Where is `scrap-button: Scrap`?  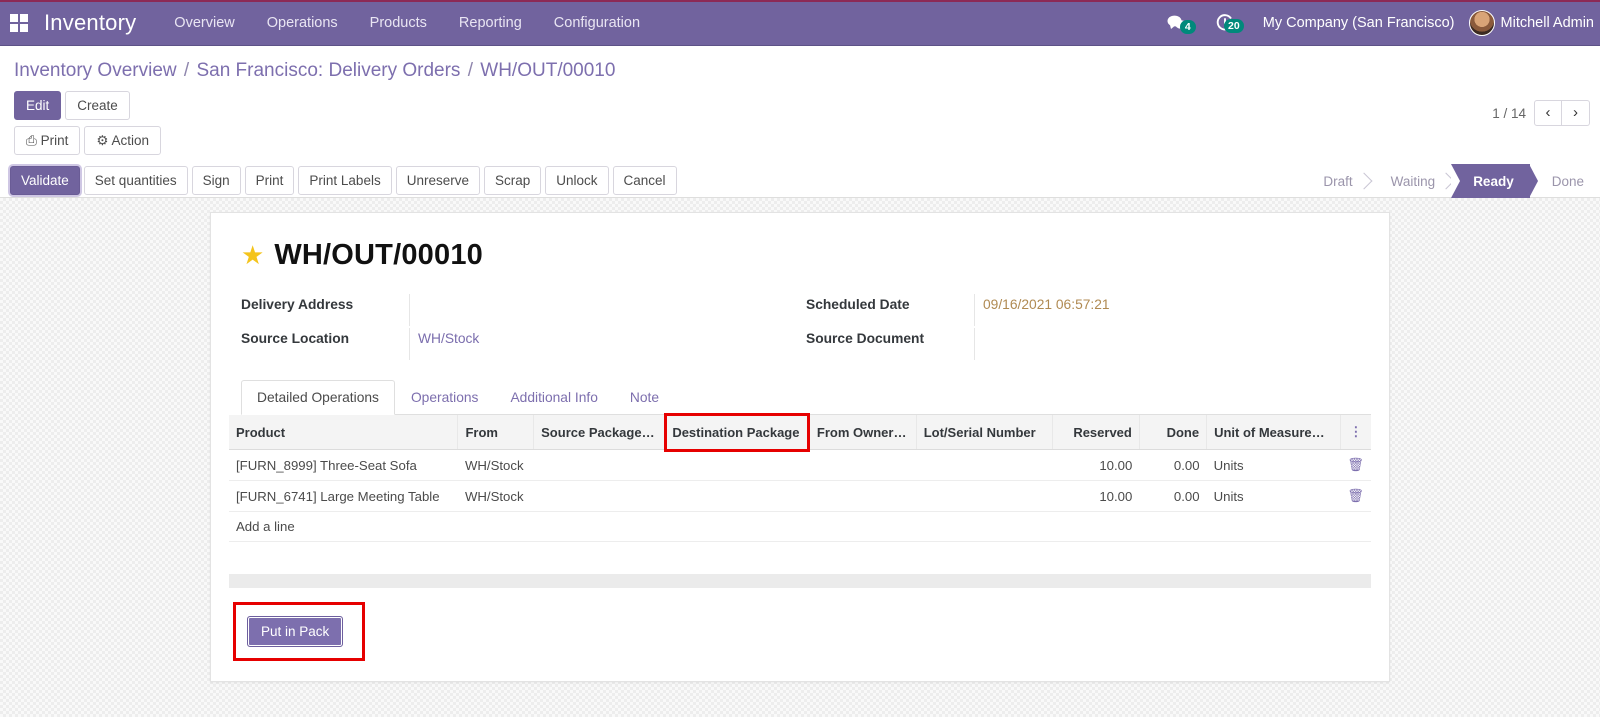 scrap-button: Scrap is located at coordinates (512, 180).